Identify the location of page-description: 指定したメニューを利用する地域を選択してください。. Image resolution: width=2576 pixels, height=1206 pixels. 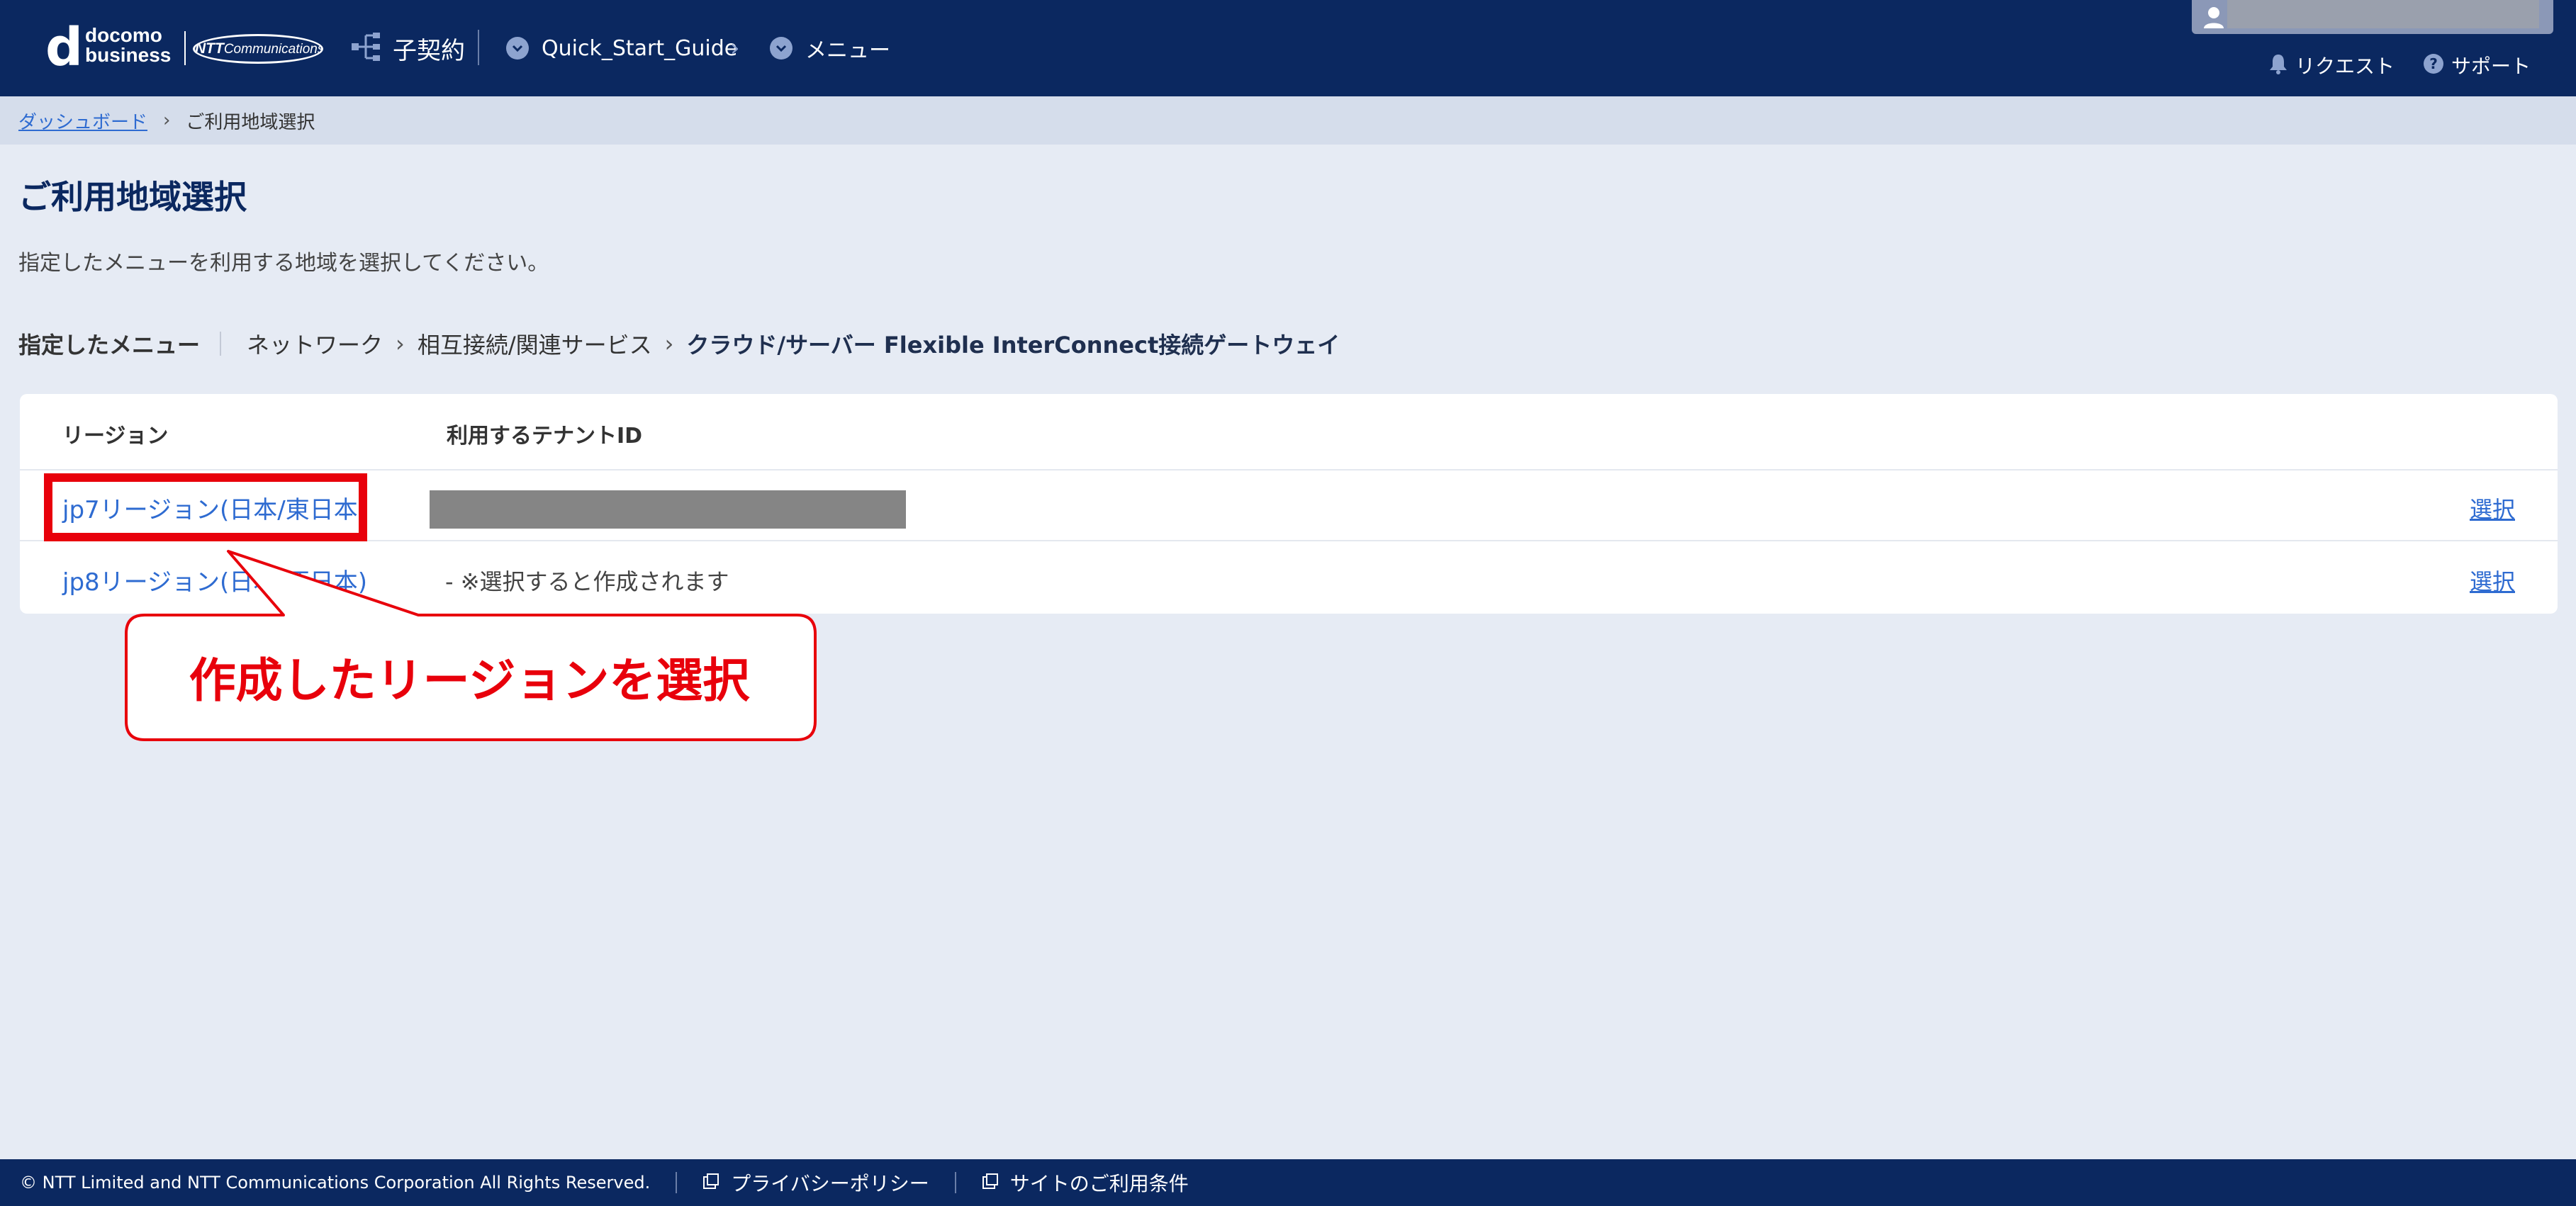
(283, 263).